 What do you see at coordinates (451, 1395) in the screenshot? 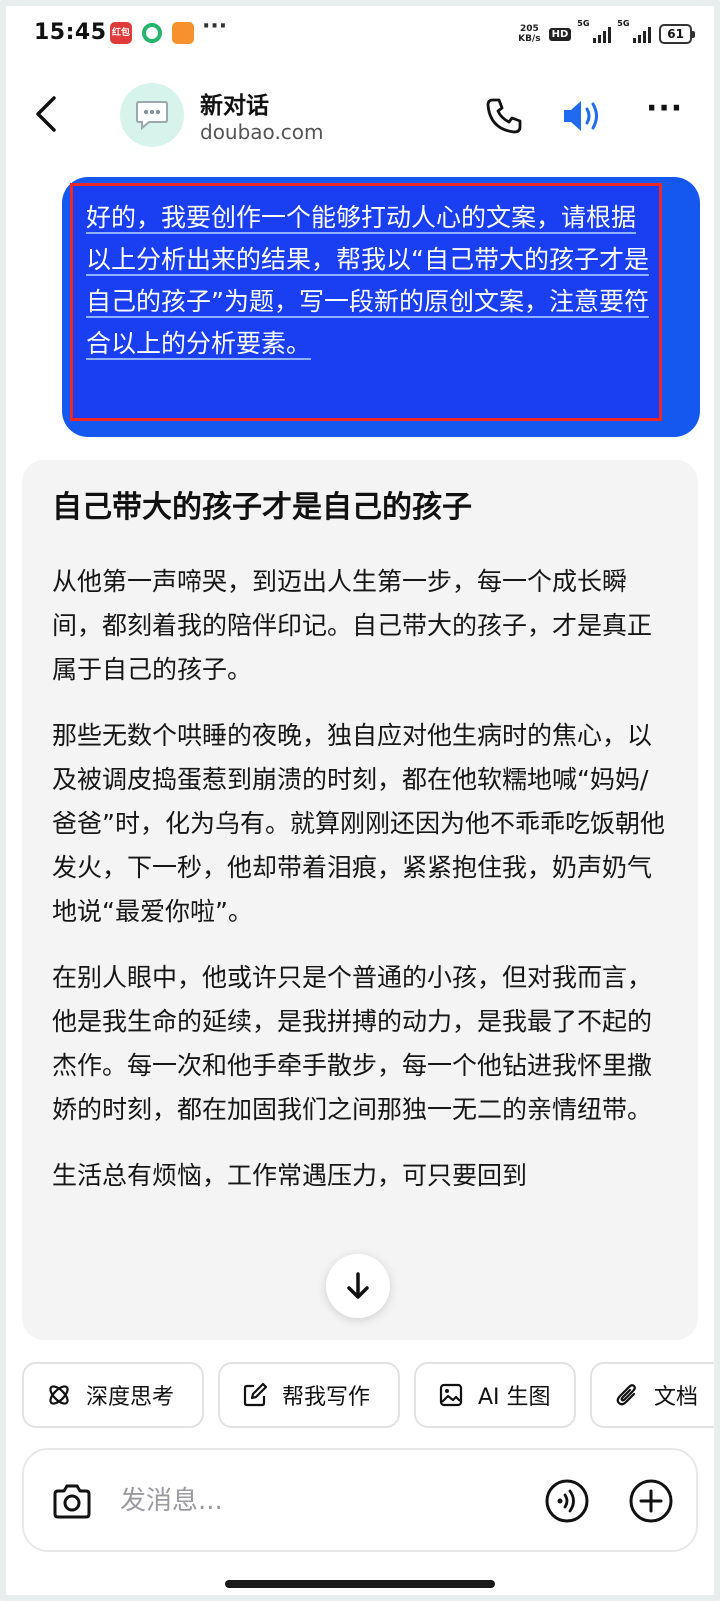
I see `image-icon` at bounding box center [451, 1395].